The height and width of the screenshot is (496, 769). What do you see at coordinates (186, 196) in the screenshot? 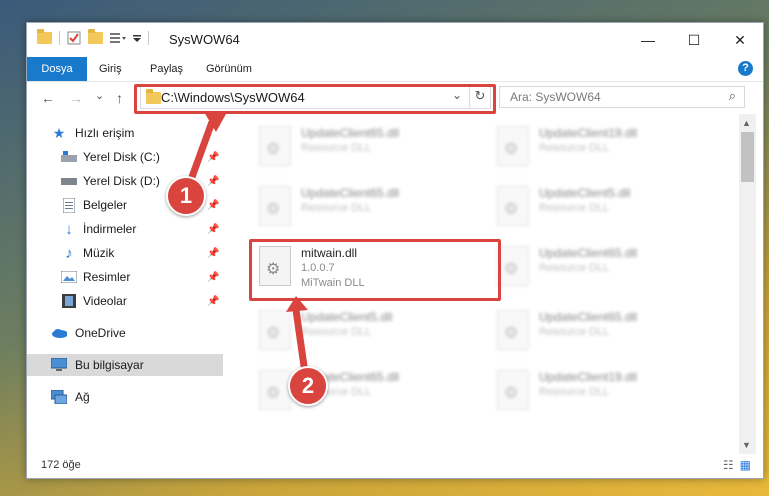
I see `step-1-badge: 1` at bounding box center [186, 196].